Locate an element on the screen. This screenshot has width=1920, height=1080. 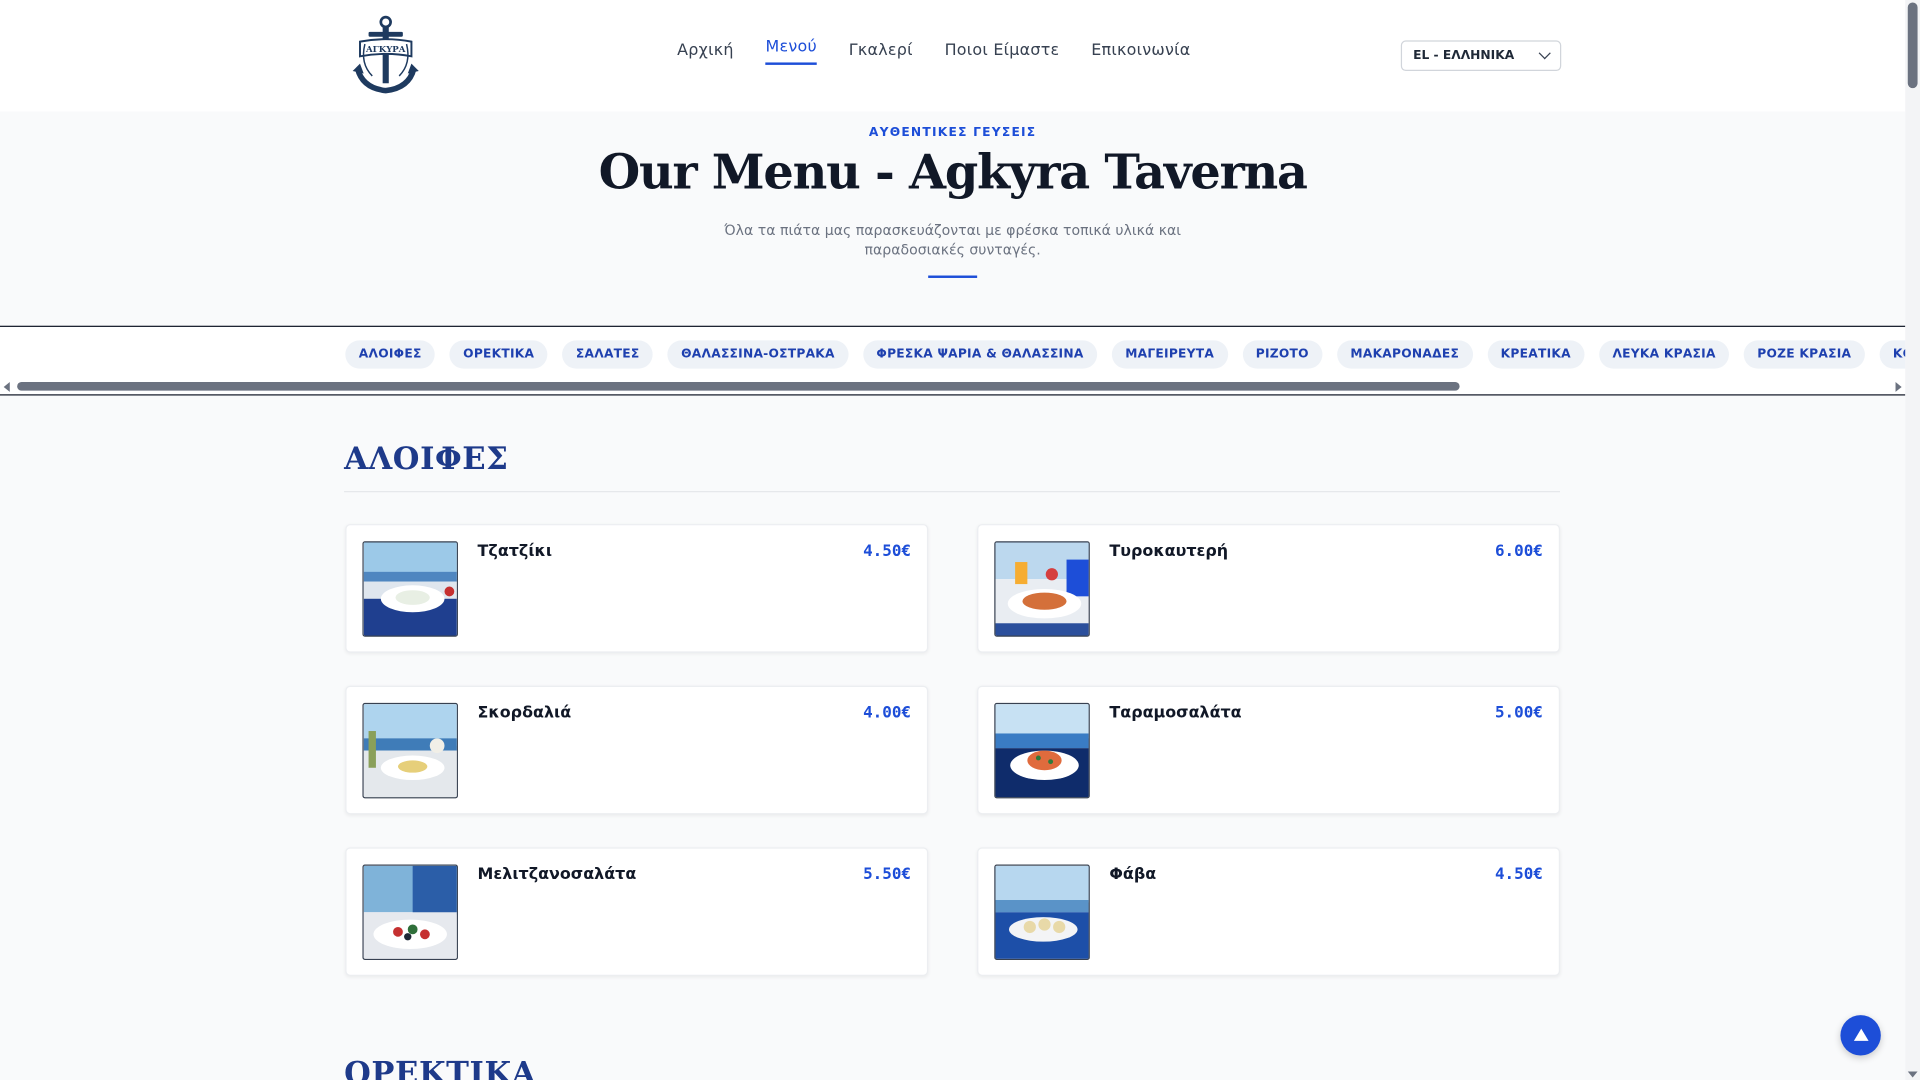
section-divider is located at coordinates (952, 492).